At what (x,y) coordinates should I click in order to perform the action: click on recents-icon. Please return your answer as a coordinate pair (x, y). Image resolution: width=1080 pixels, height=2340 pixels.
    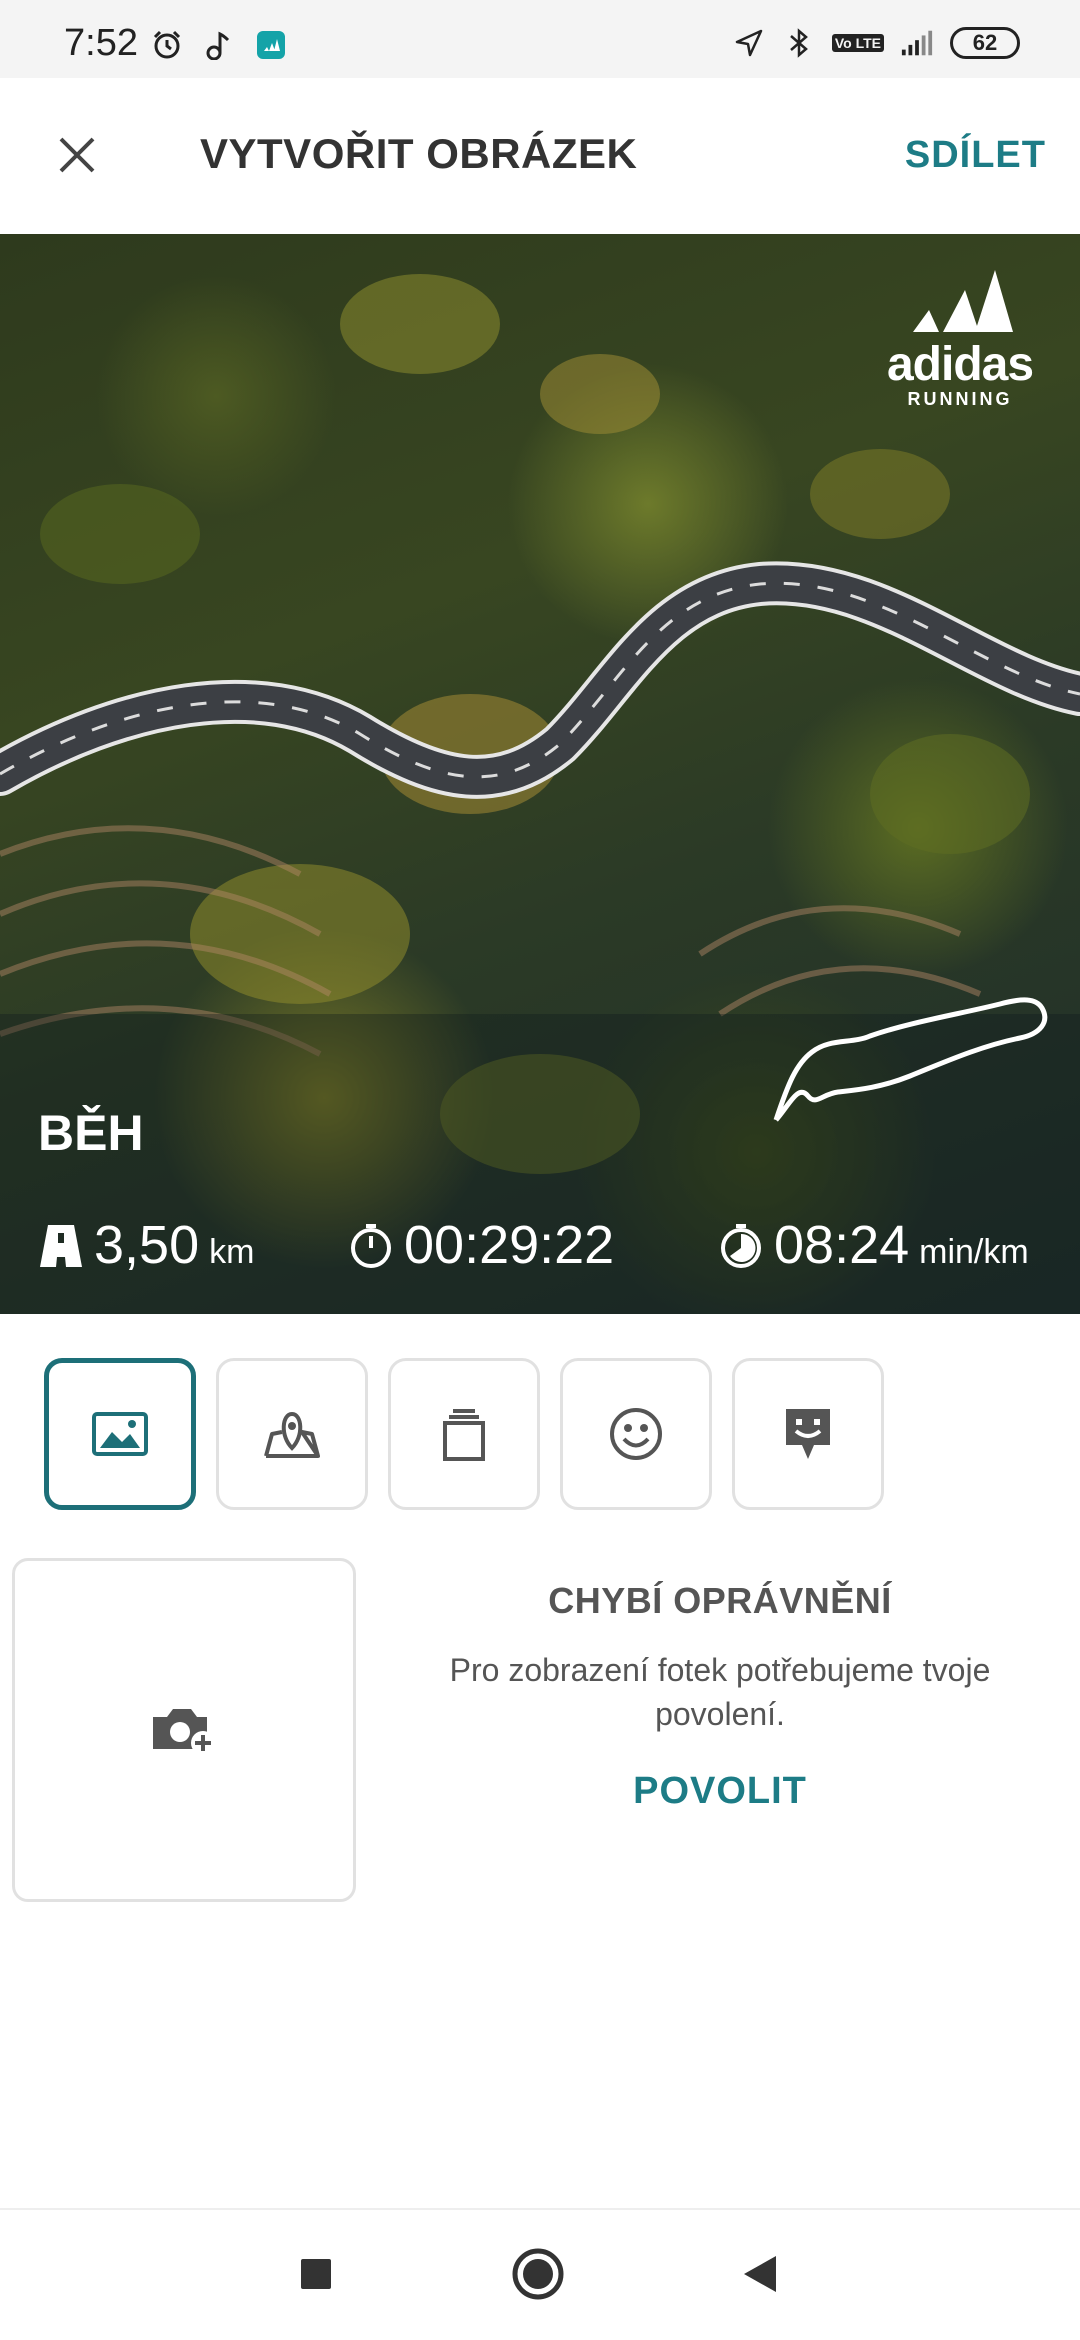
    Looking at the image, I should click on (316, 2274).